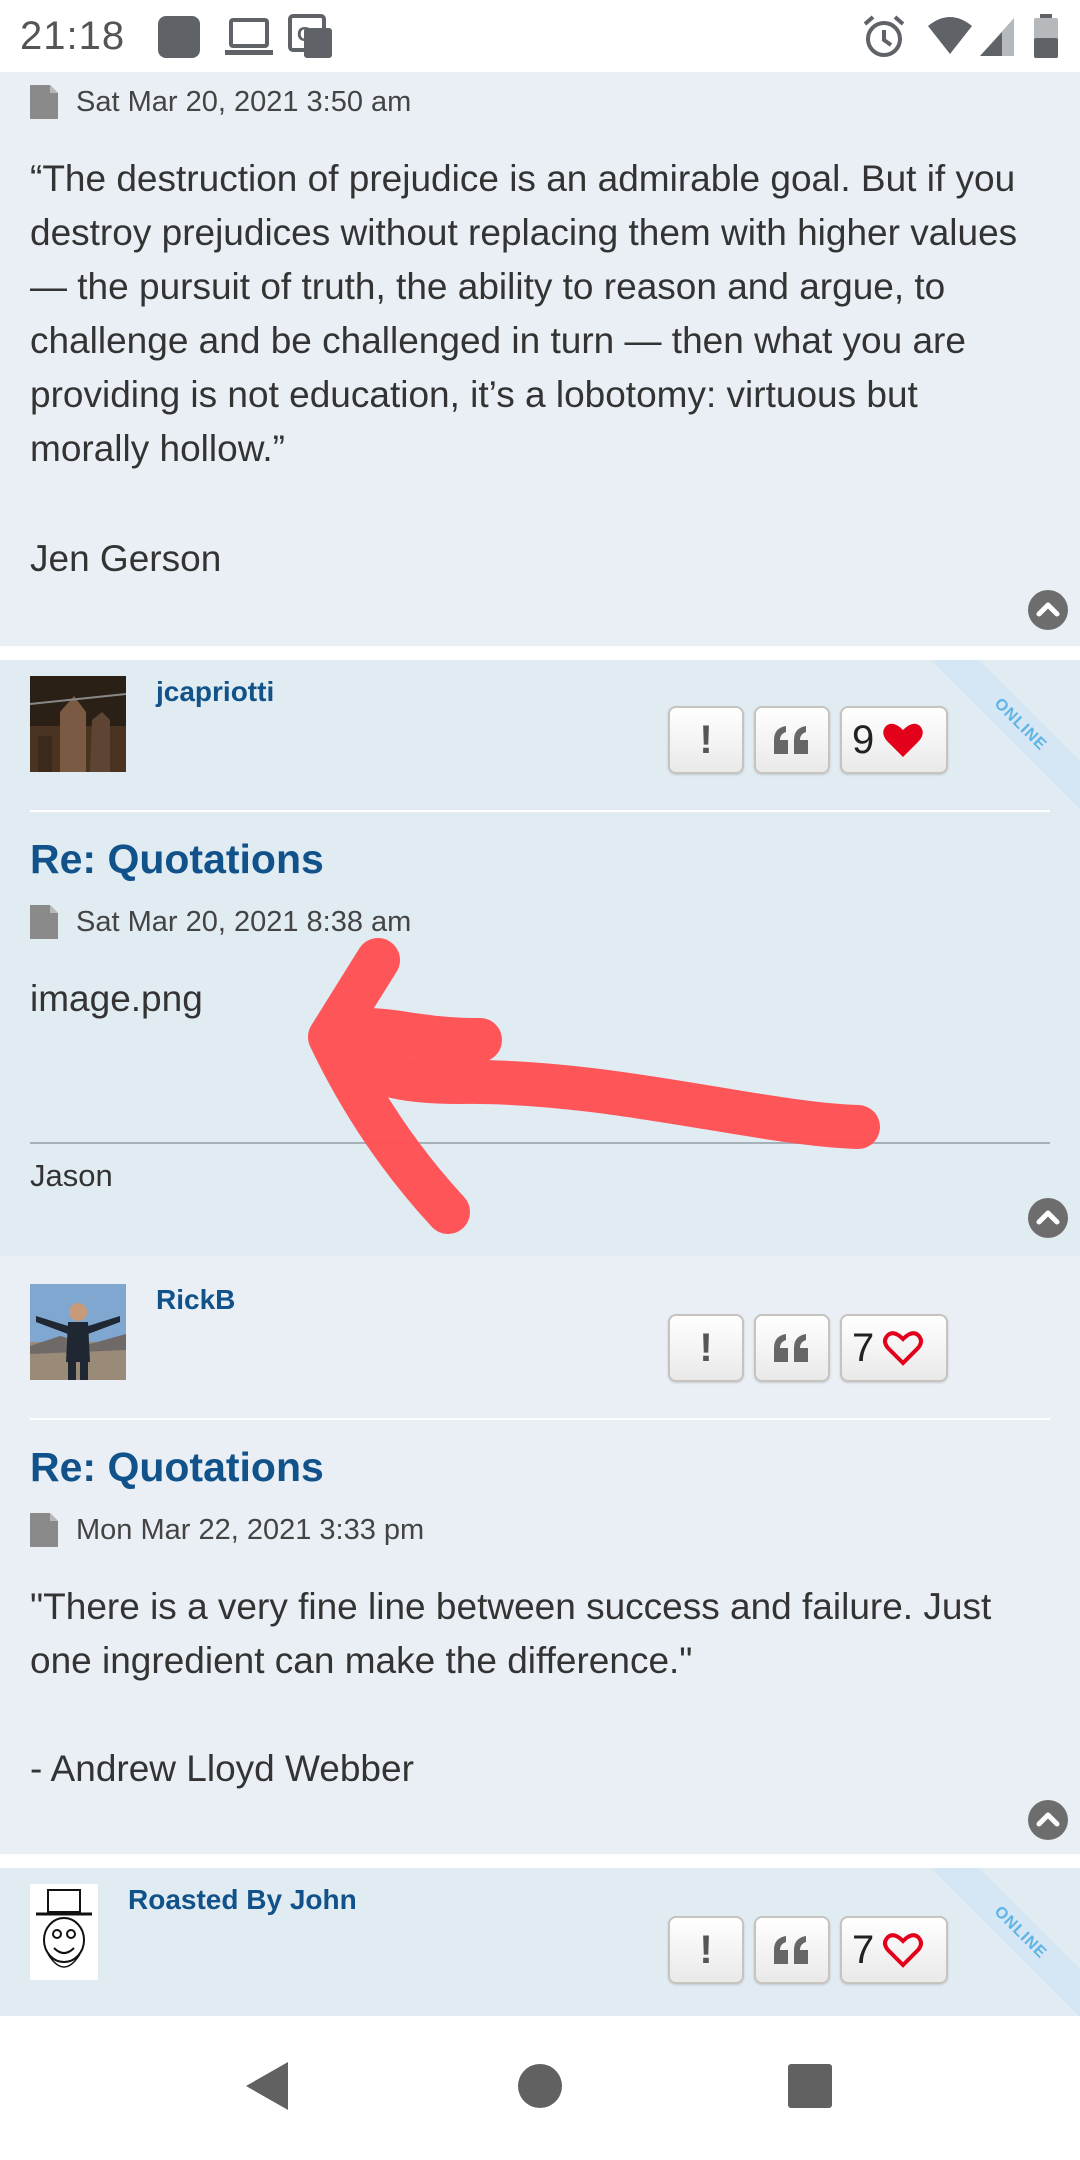  What do you see at coordinates (540, 36) in the screenshot?
I see `status-bar: 21:18 G` at bounding box center [540, 36].